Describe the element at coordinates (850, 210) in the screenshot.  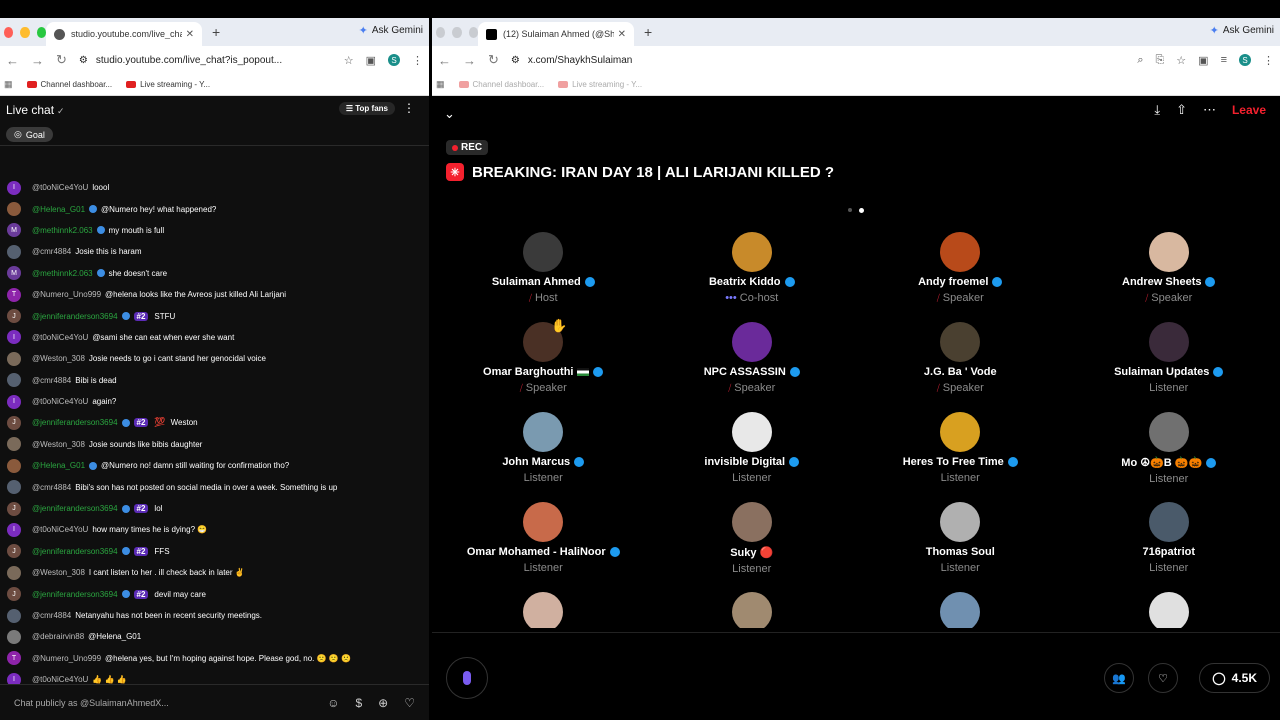
I see `page-dot` at that location.